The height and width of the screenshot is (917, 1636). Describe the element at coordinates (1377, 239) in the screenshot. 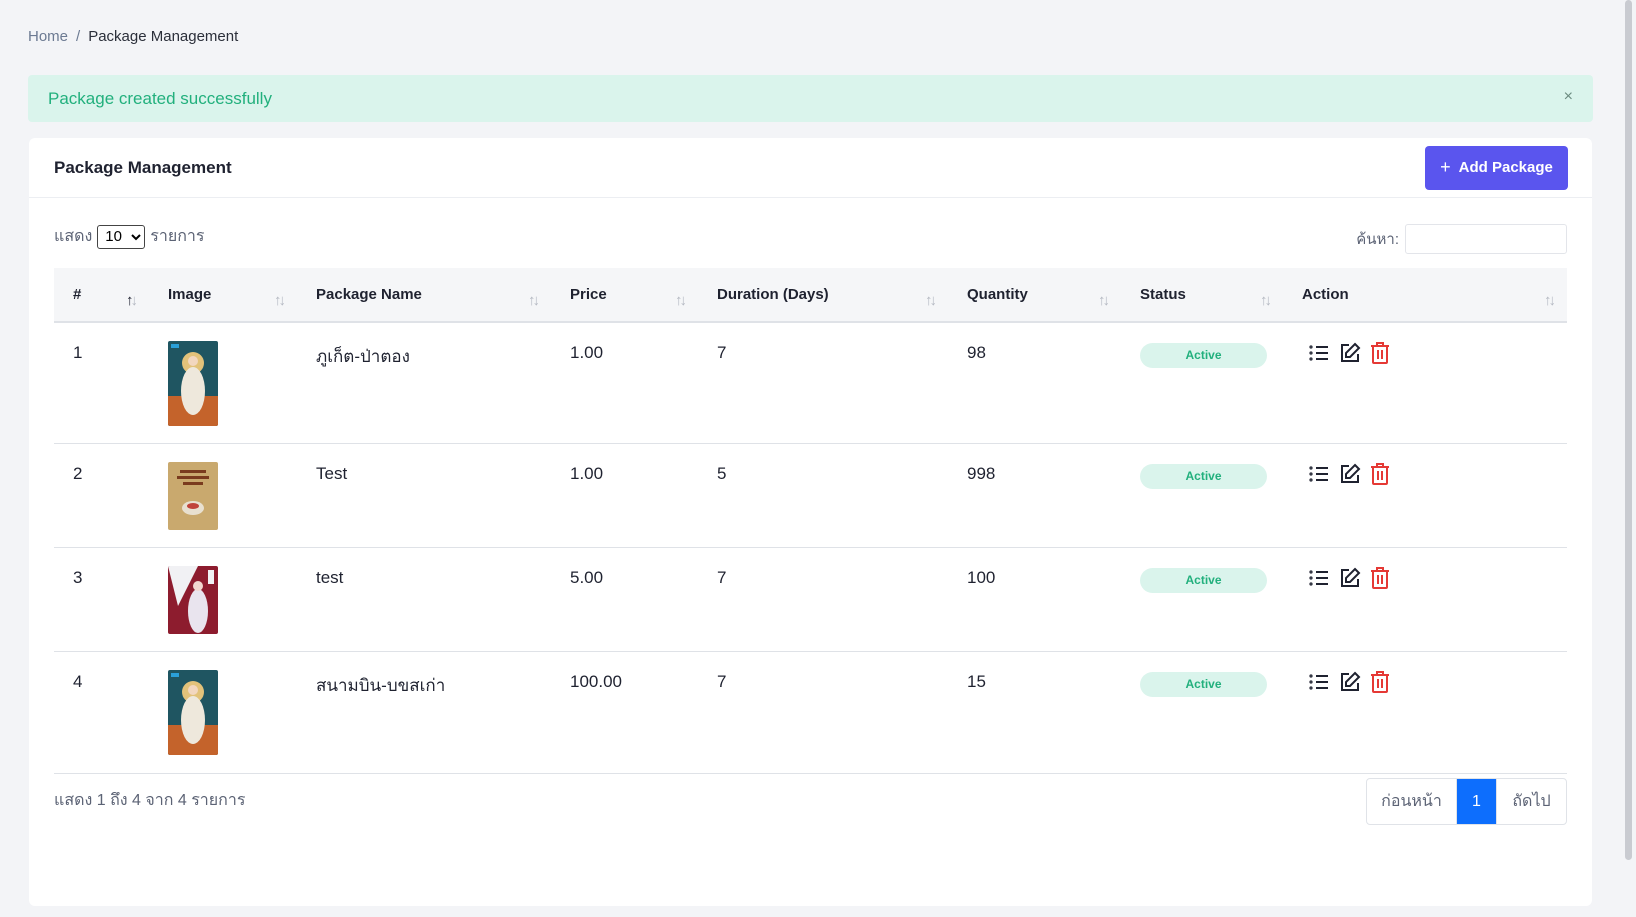

I see `search-label: ค้นหา:` at that location.